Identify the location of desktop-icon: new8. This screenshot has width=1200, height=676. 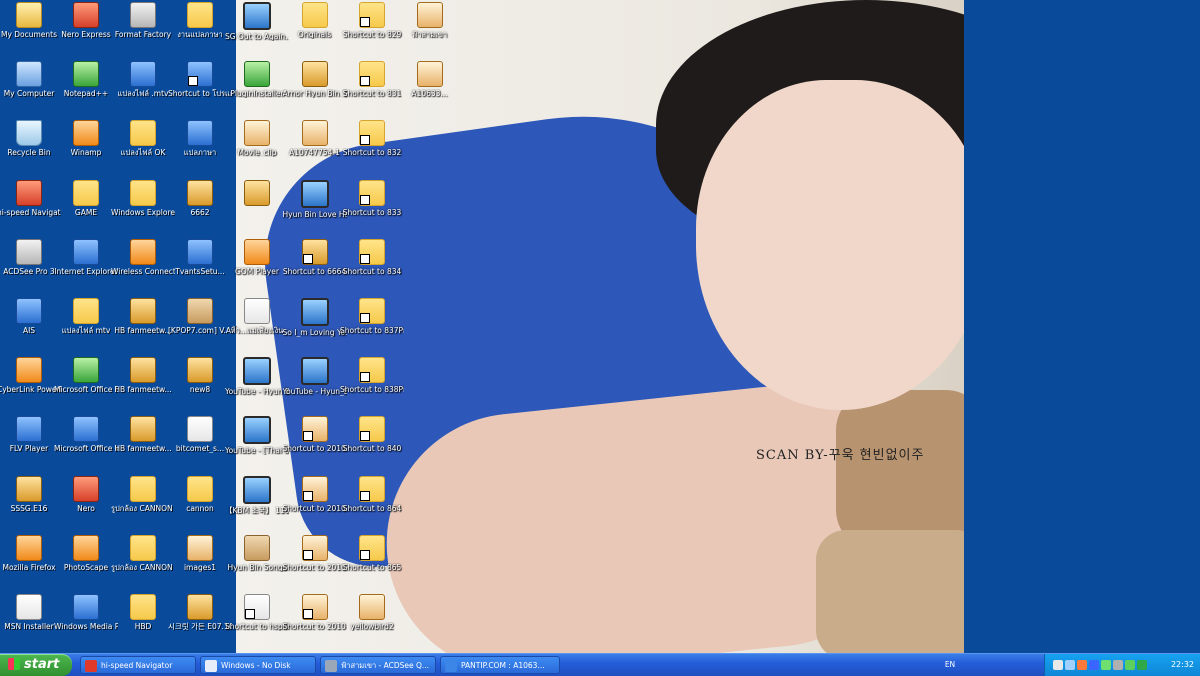
(200, 386).